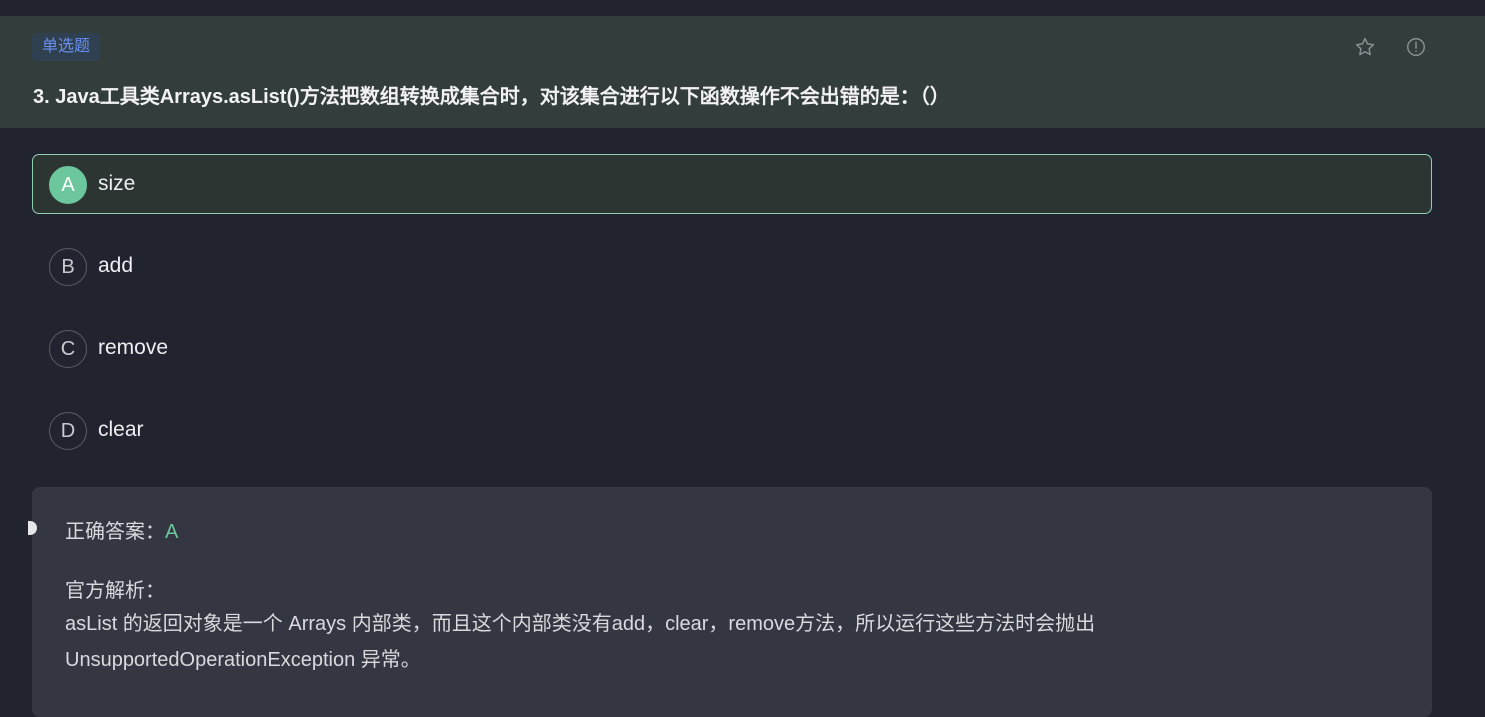  I want to click on option-a: A size, so click(732, 184).